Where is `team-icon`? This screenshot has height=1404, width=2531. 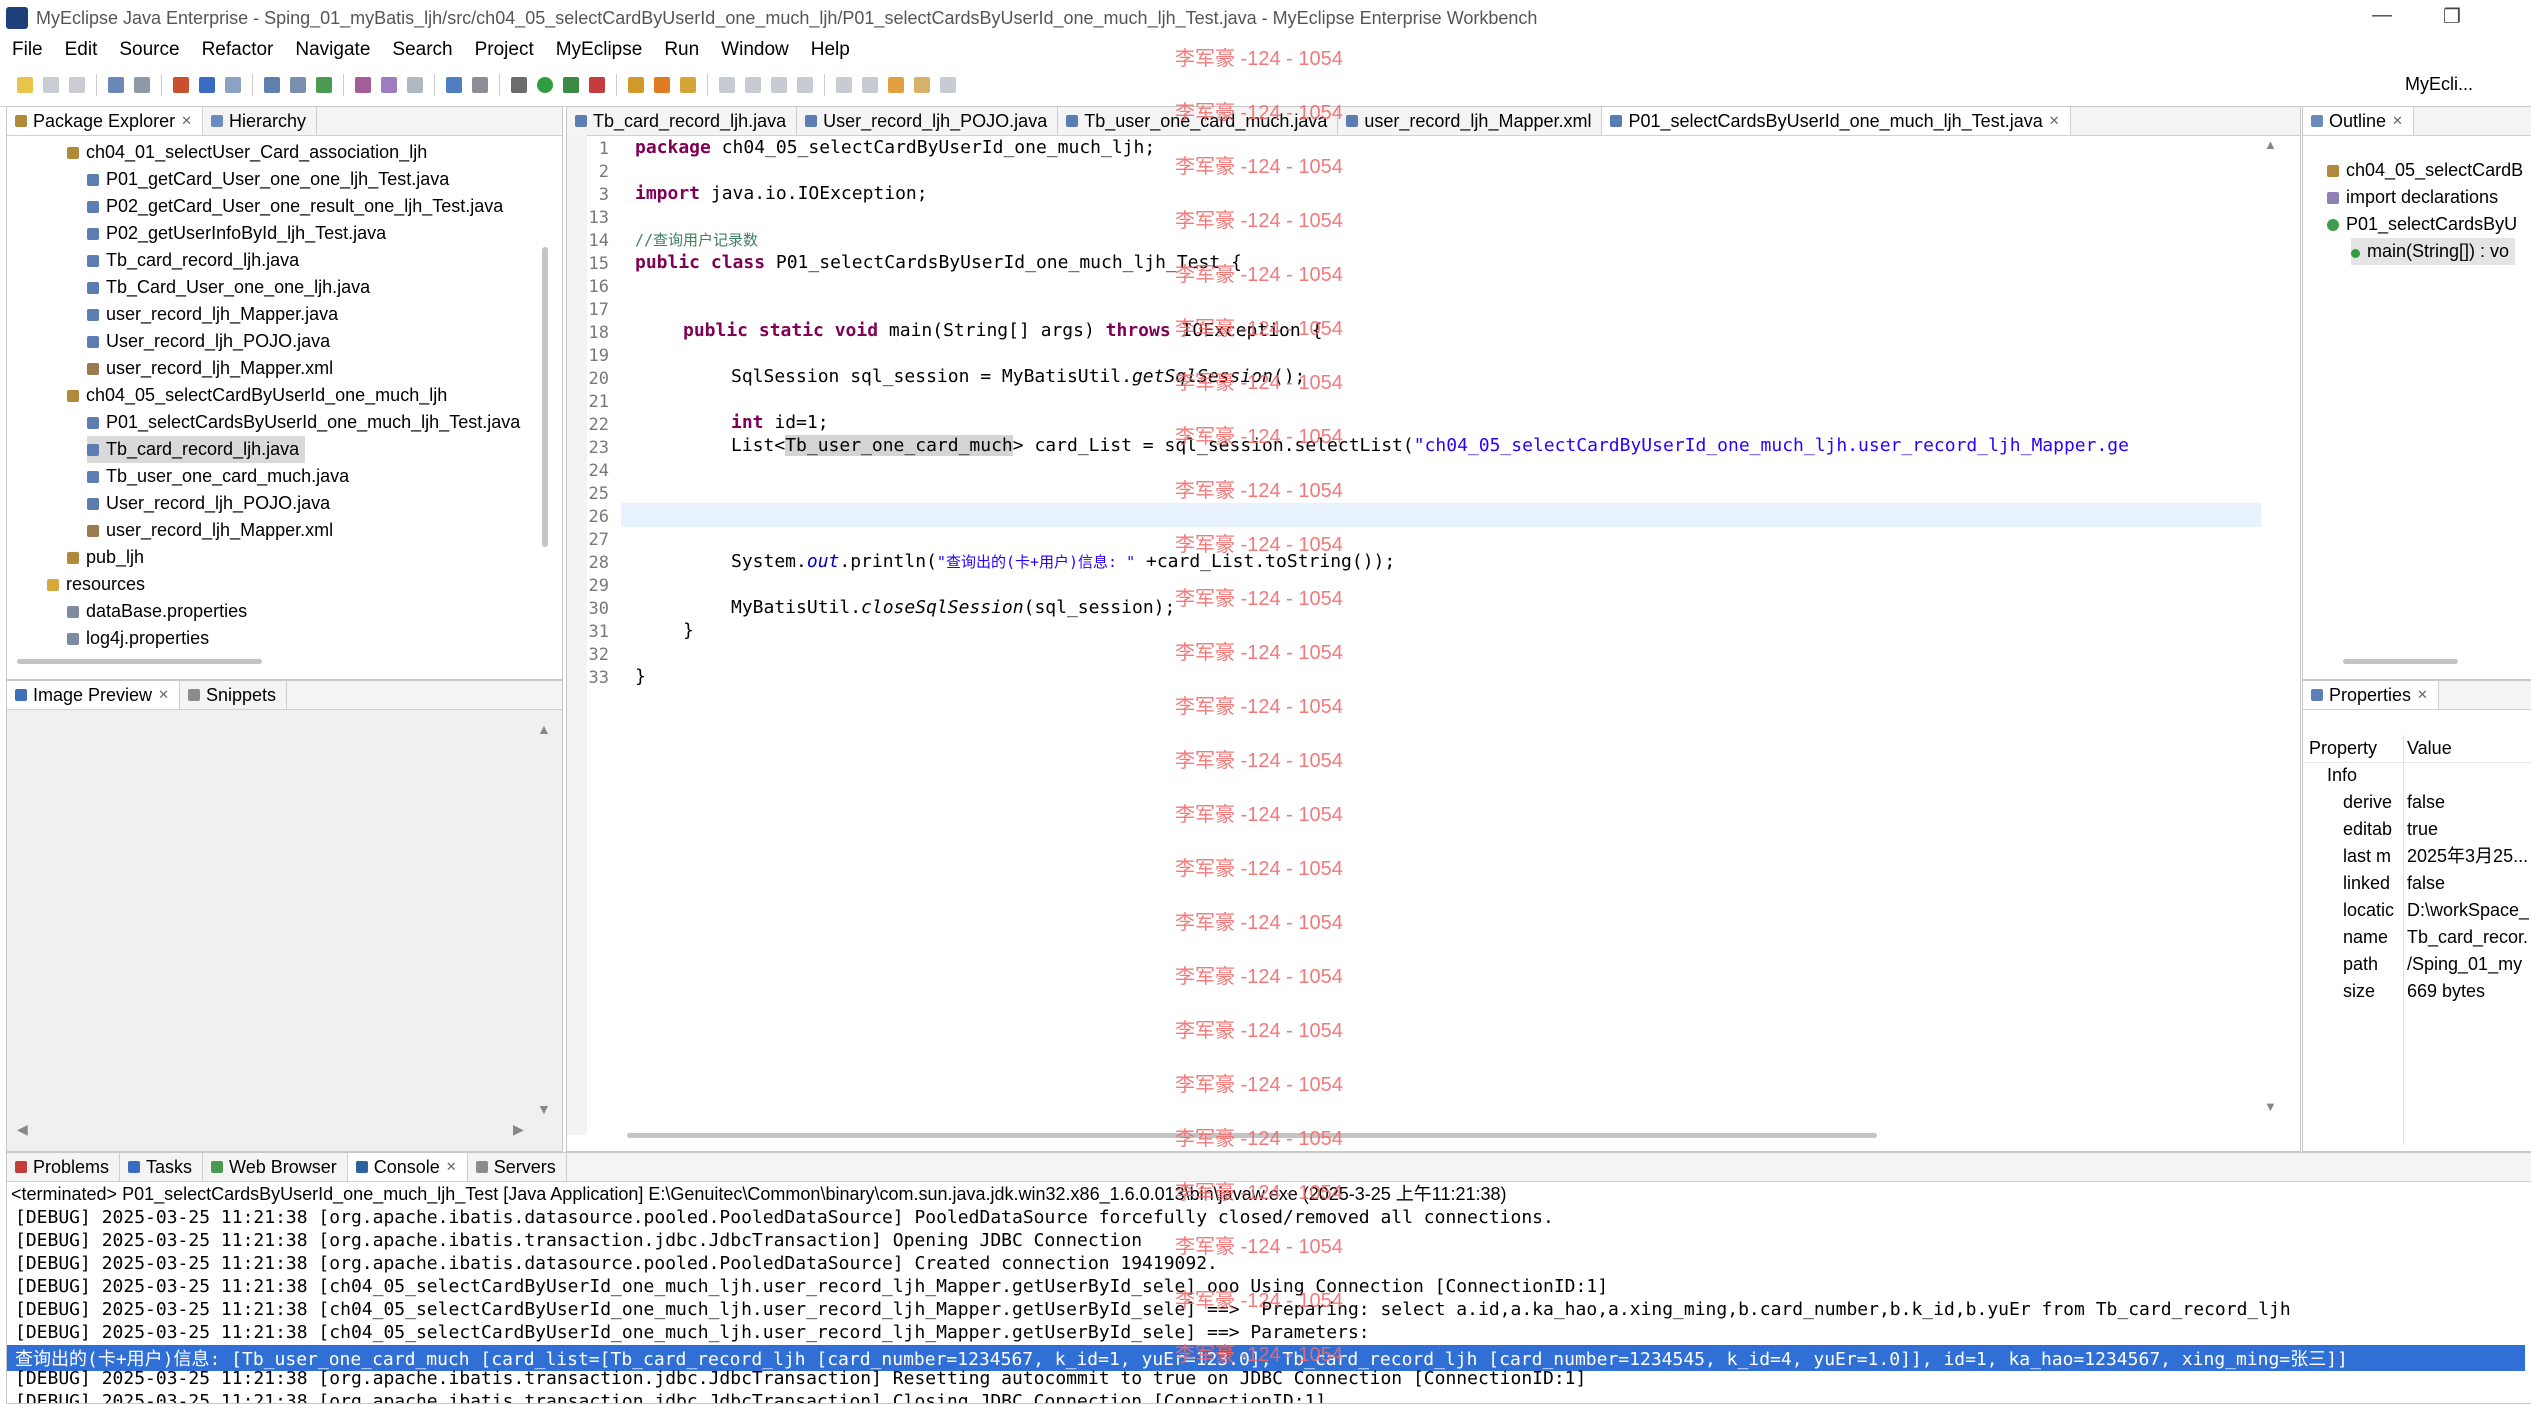
team-icon is located at coordinates (363, 85).